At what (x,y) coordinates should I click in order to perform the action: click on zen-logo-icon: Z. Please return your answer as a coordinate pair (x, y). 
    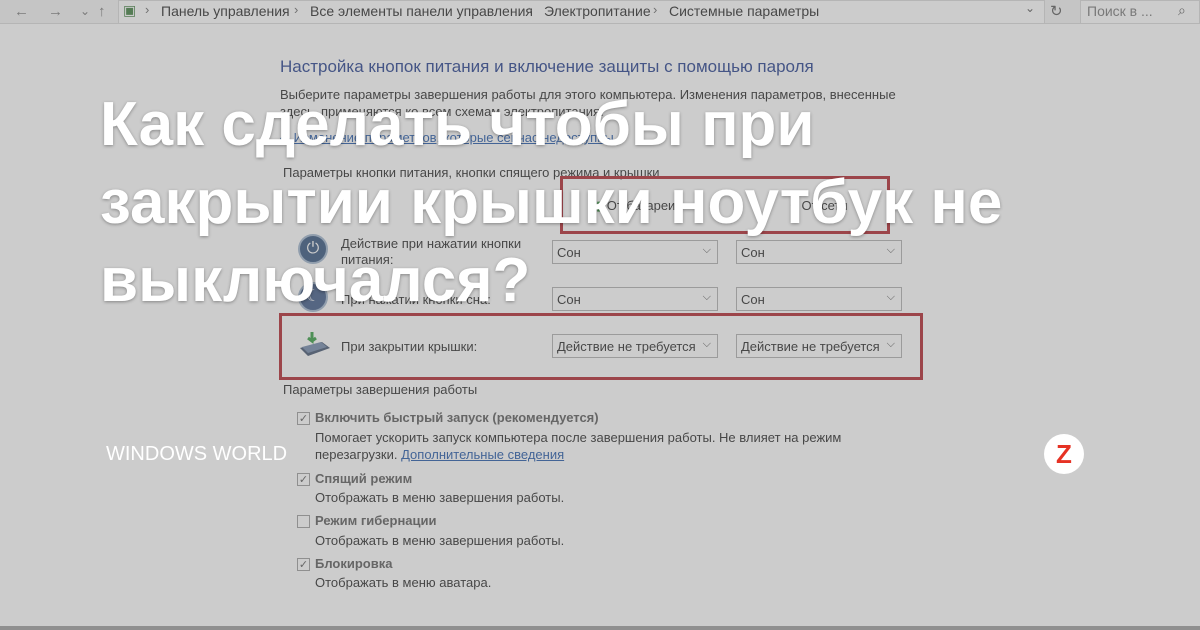
    Looking at the image, I should click on (1064, 454).